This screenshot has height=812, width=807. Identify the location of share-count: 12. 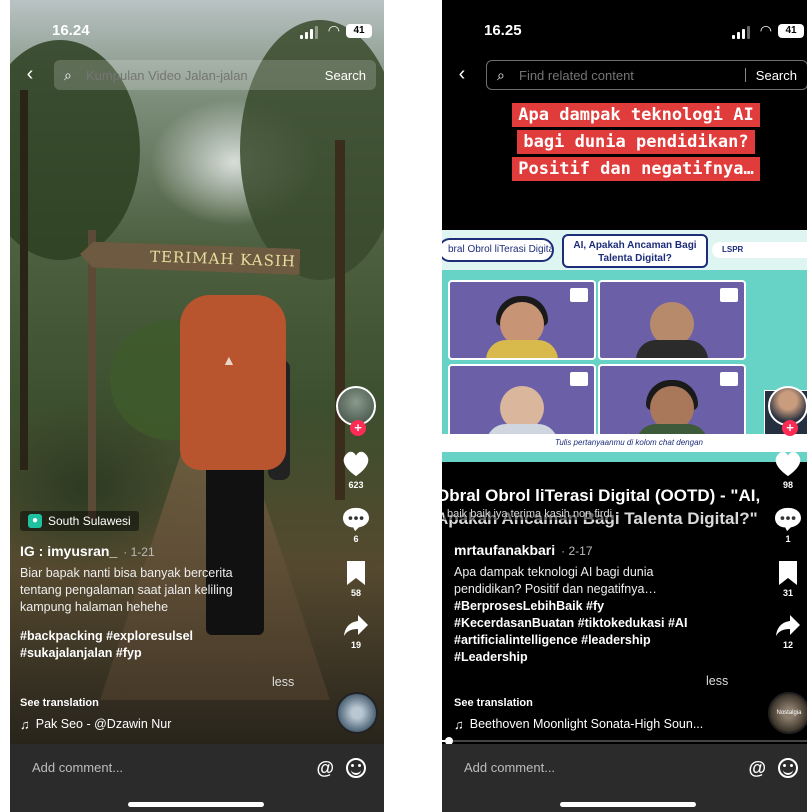
(787, 645).